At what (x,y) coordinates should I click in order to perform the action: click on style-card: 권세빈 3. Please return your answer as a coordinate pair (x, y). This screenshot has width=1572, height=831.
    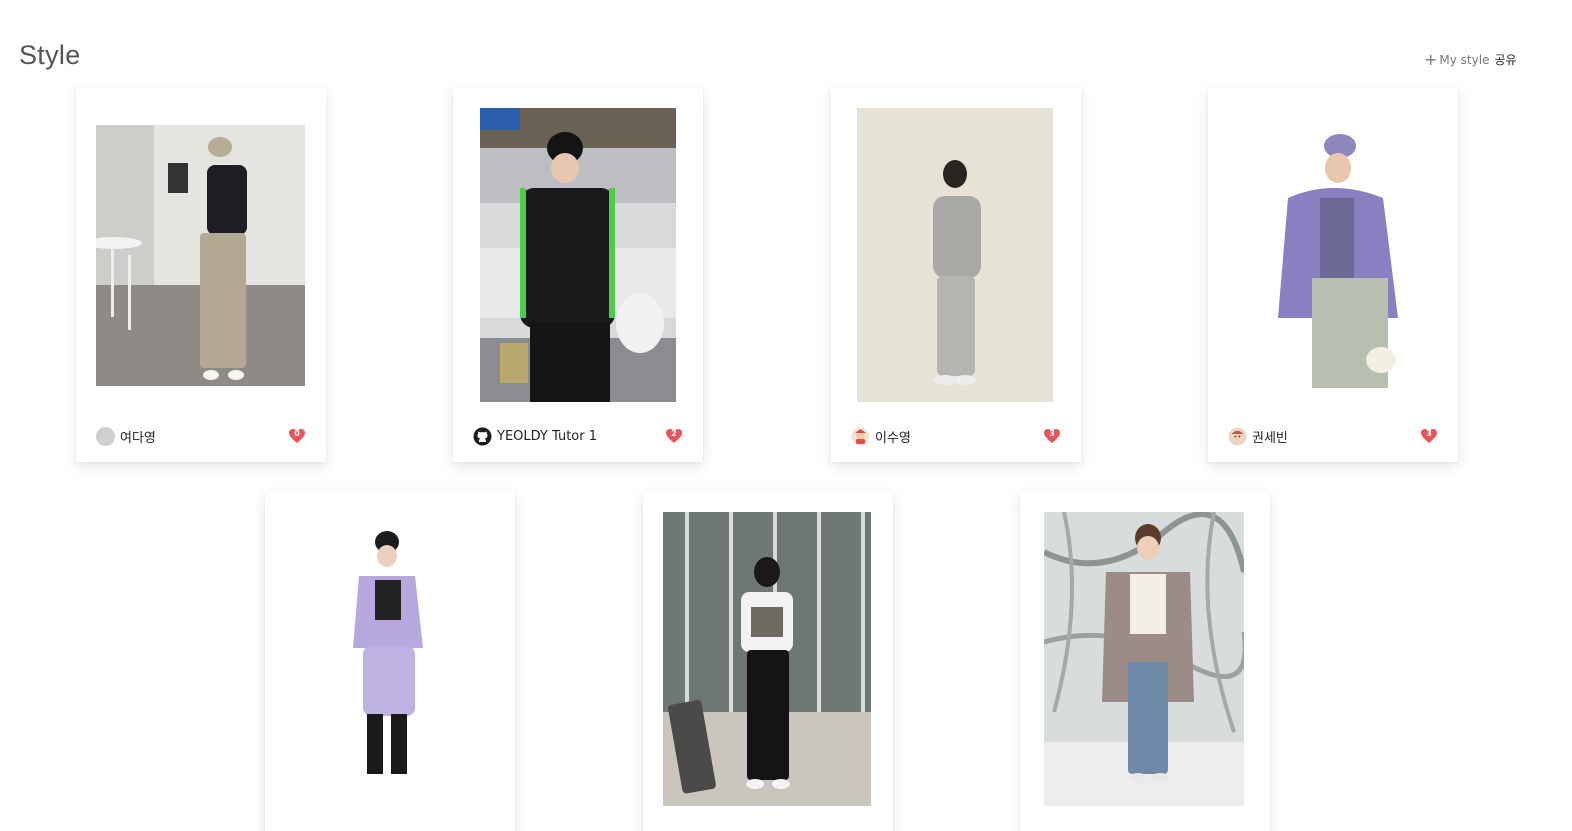
    Looking at the image, I should click on (1333, 275).